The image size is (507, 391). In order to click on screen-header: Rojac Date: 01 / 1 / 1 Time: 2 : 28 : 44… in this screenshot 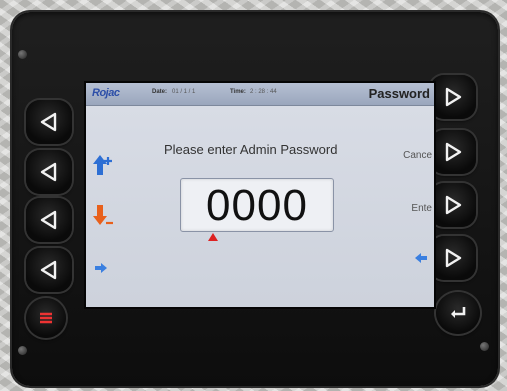, I will do `click(260, 94)`.